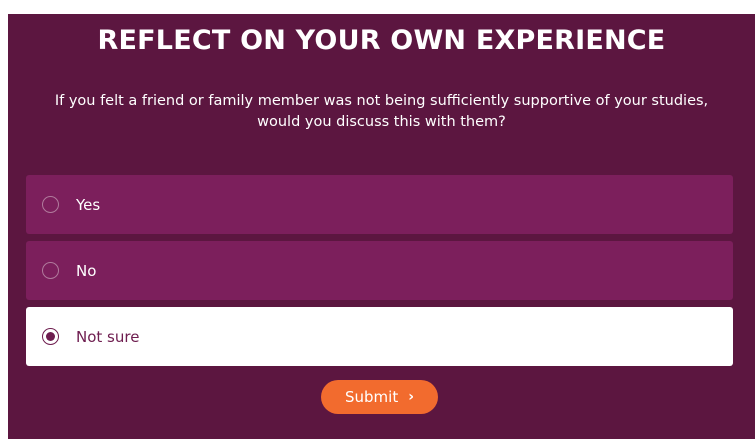 Image resolution: width=755 pixels, height=439 pixels. I want to click on option-no: No, so click(379, 270).